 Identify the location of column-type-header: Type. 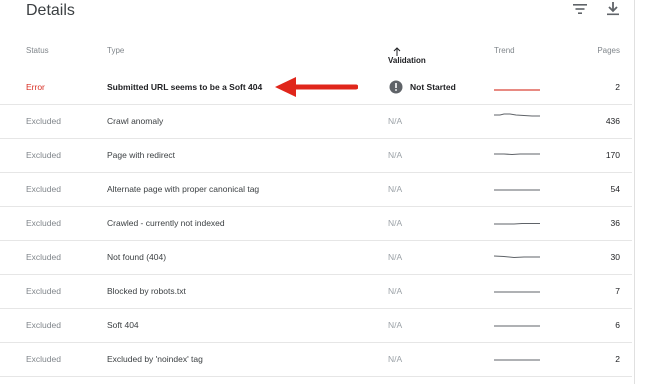
(115, 50).